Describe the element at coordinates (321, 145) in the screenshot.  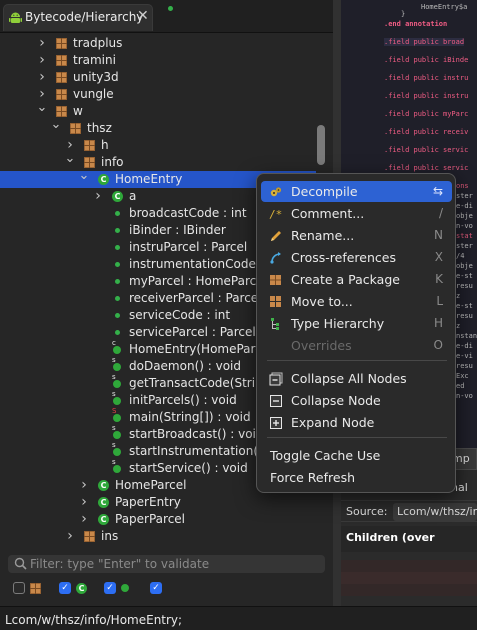
I see `tree-scrollbar` at that location.